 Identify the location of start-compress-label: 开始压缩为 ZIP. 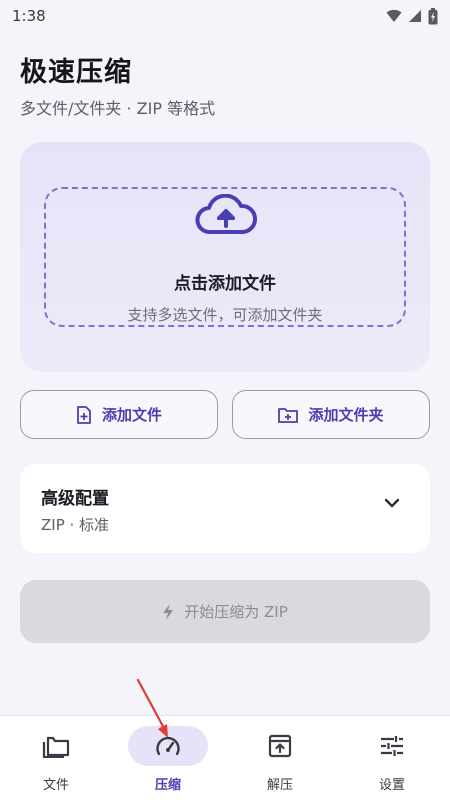
(236, 612).